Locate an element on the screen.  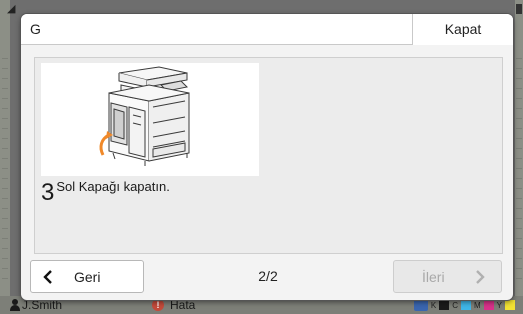
error-indicator: ! Hata is located at coordinates (173, 305).